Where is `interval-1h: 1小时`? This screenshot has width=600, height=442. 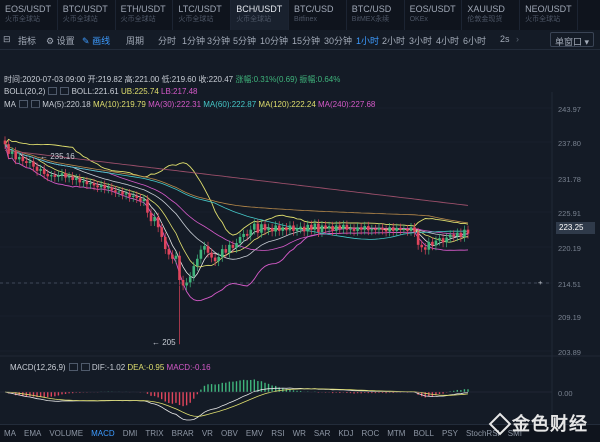 interval-1h: 1小时 is located at coordinates (367, 40).